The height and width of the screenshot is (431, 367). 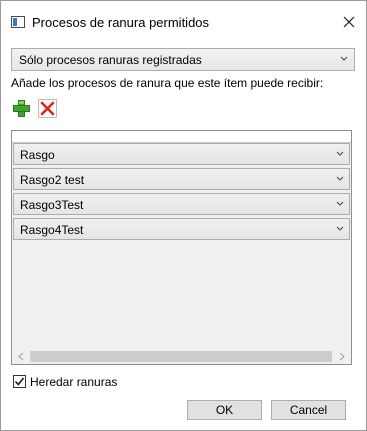 I want to click on close-icon, so click(x=349, y=22).